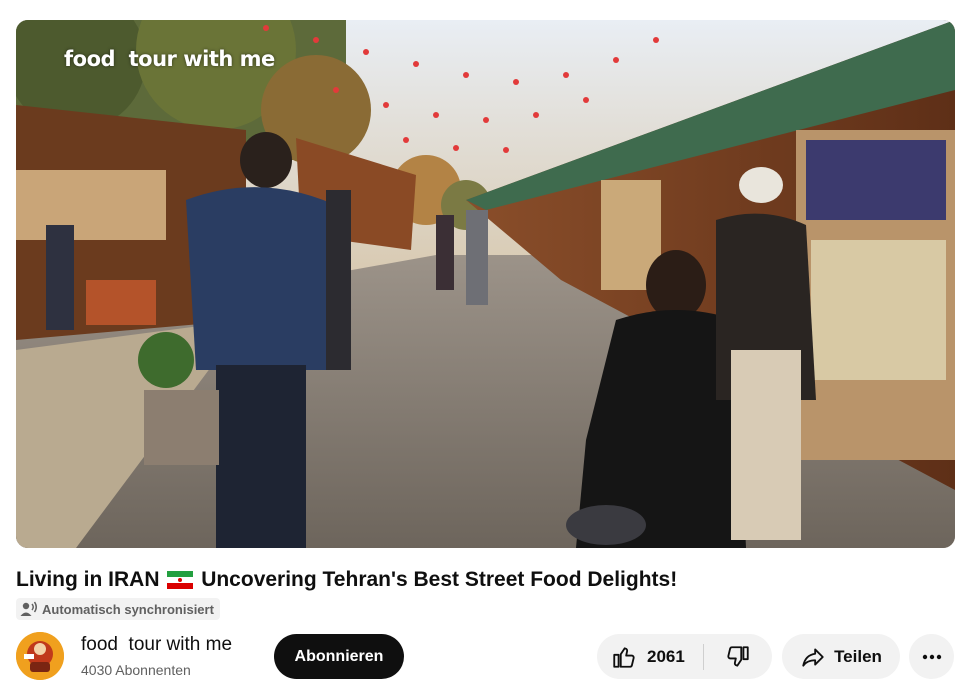  I want to click on subscribe-button: Abonnieren, so click(339, 656).